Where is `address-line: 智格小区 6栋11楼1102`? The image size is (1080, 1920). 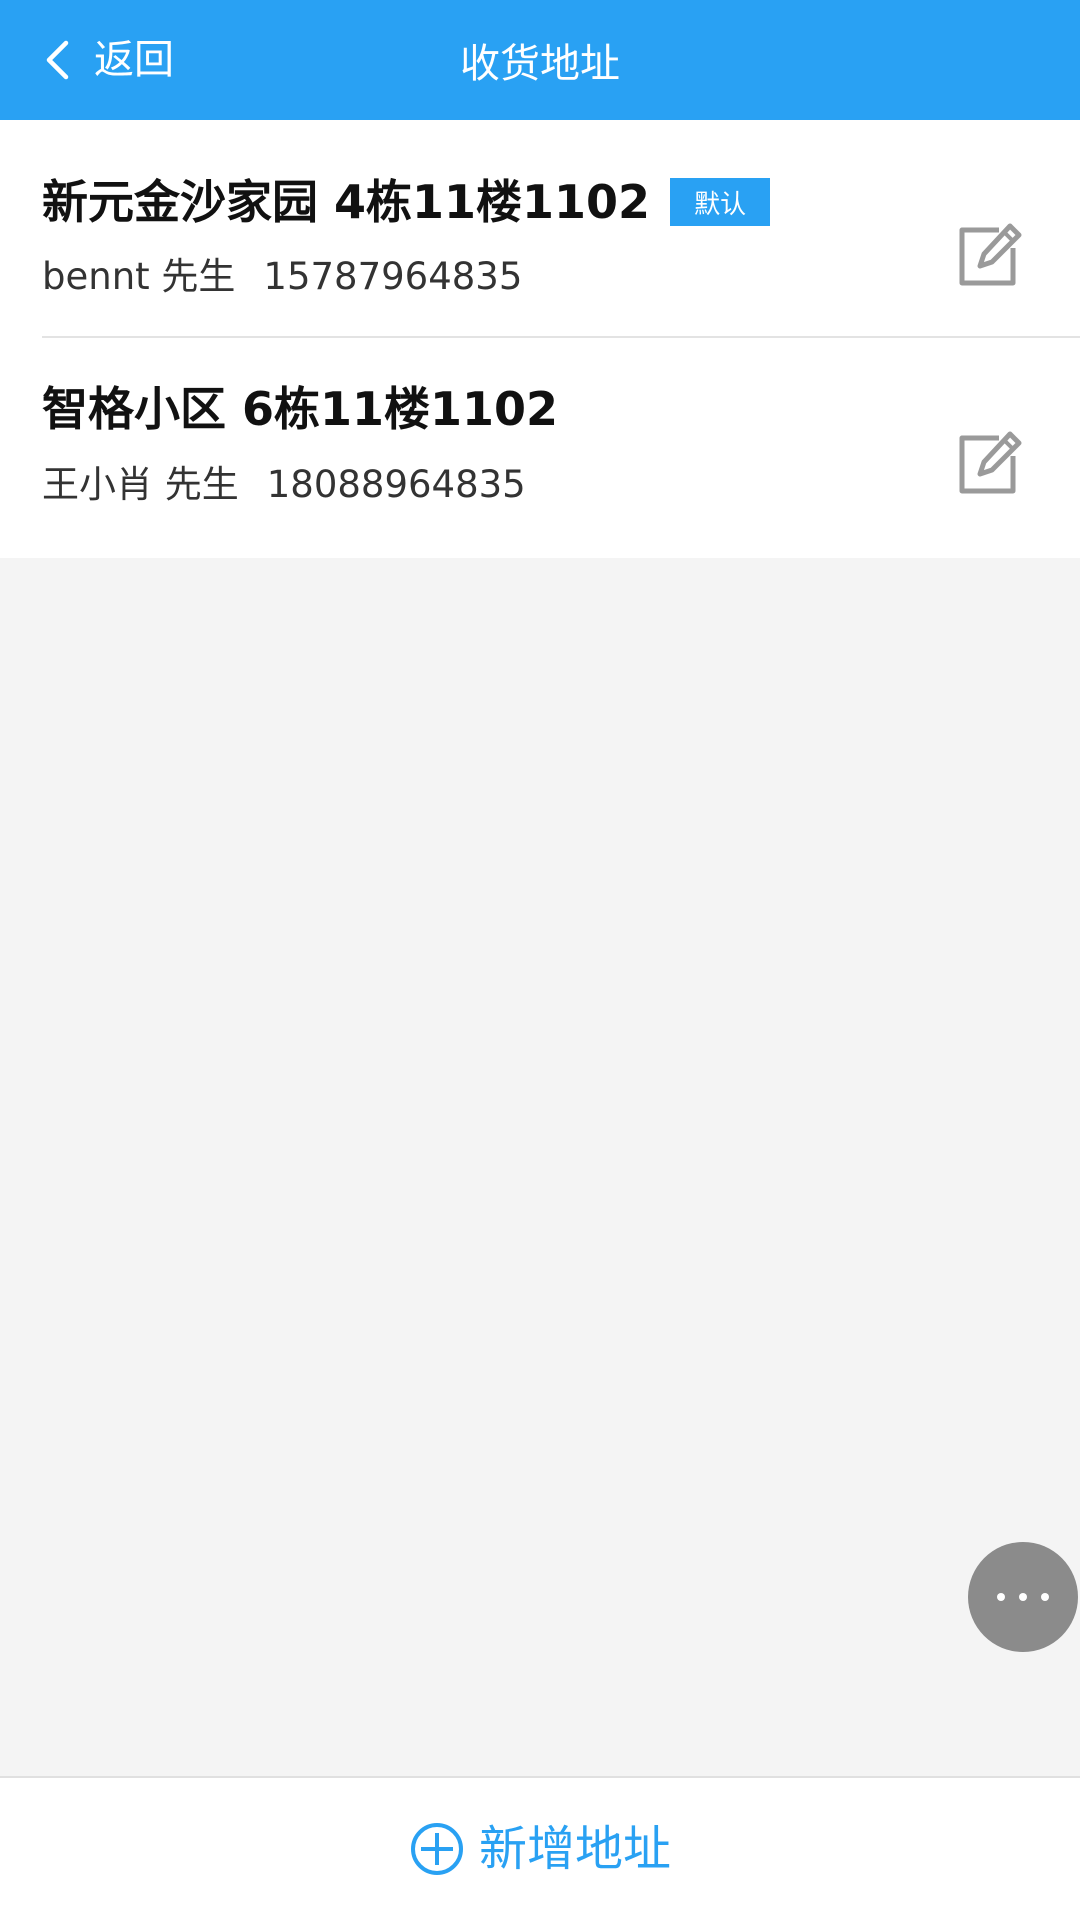
address-line: 智格小区 6栋11楼1102 is located at coordinates (300, 409).